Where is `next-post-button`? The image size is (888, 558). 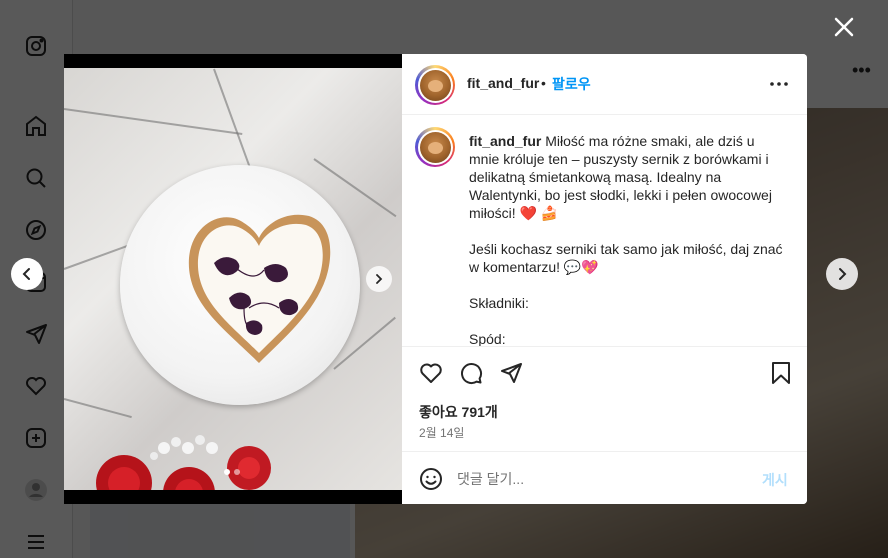
next-post-button is located at coordinates (842, 274).